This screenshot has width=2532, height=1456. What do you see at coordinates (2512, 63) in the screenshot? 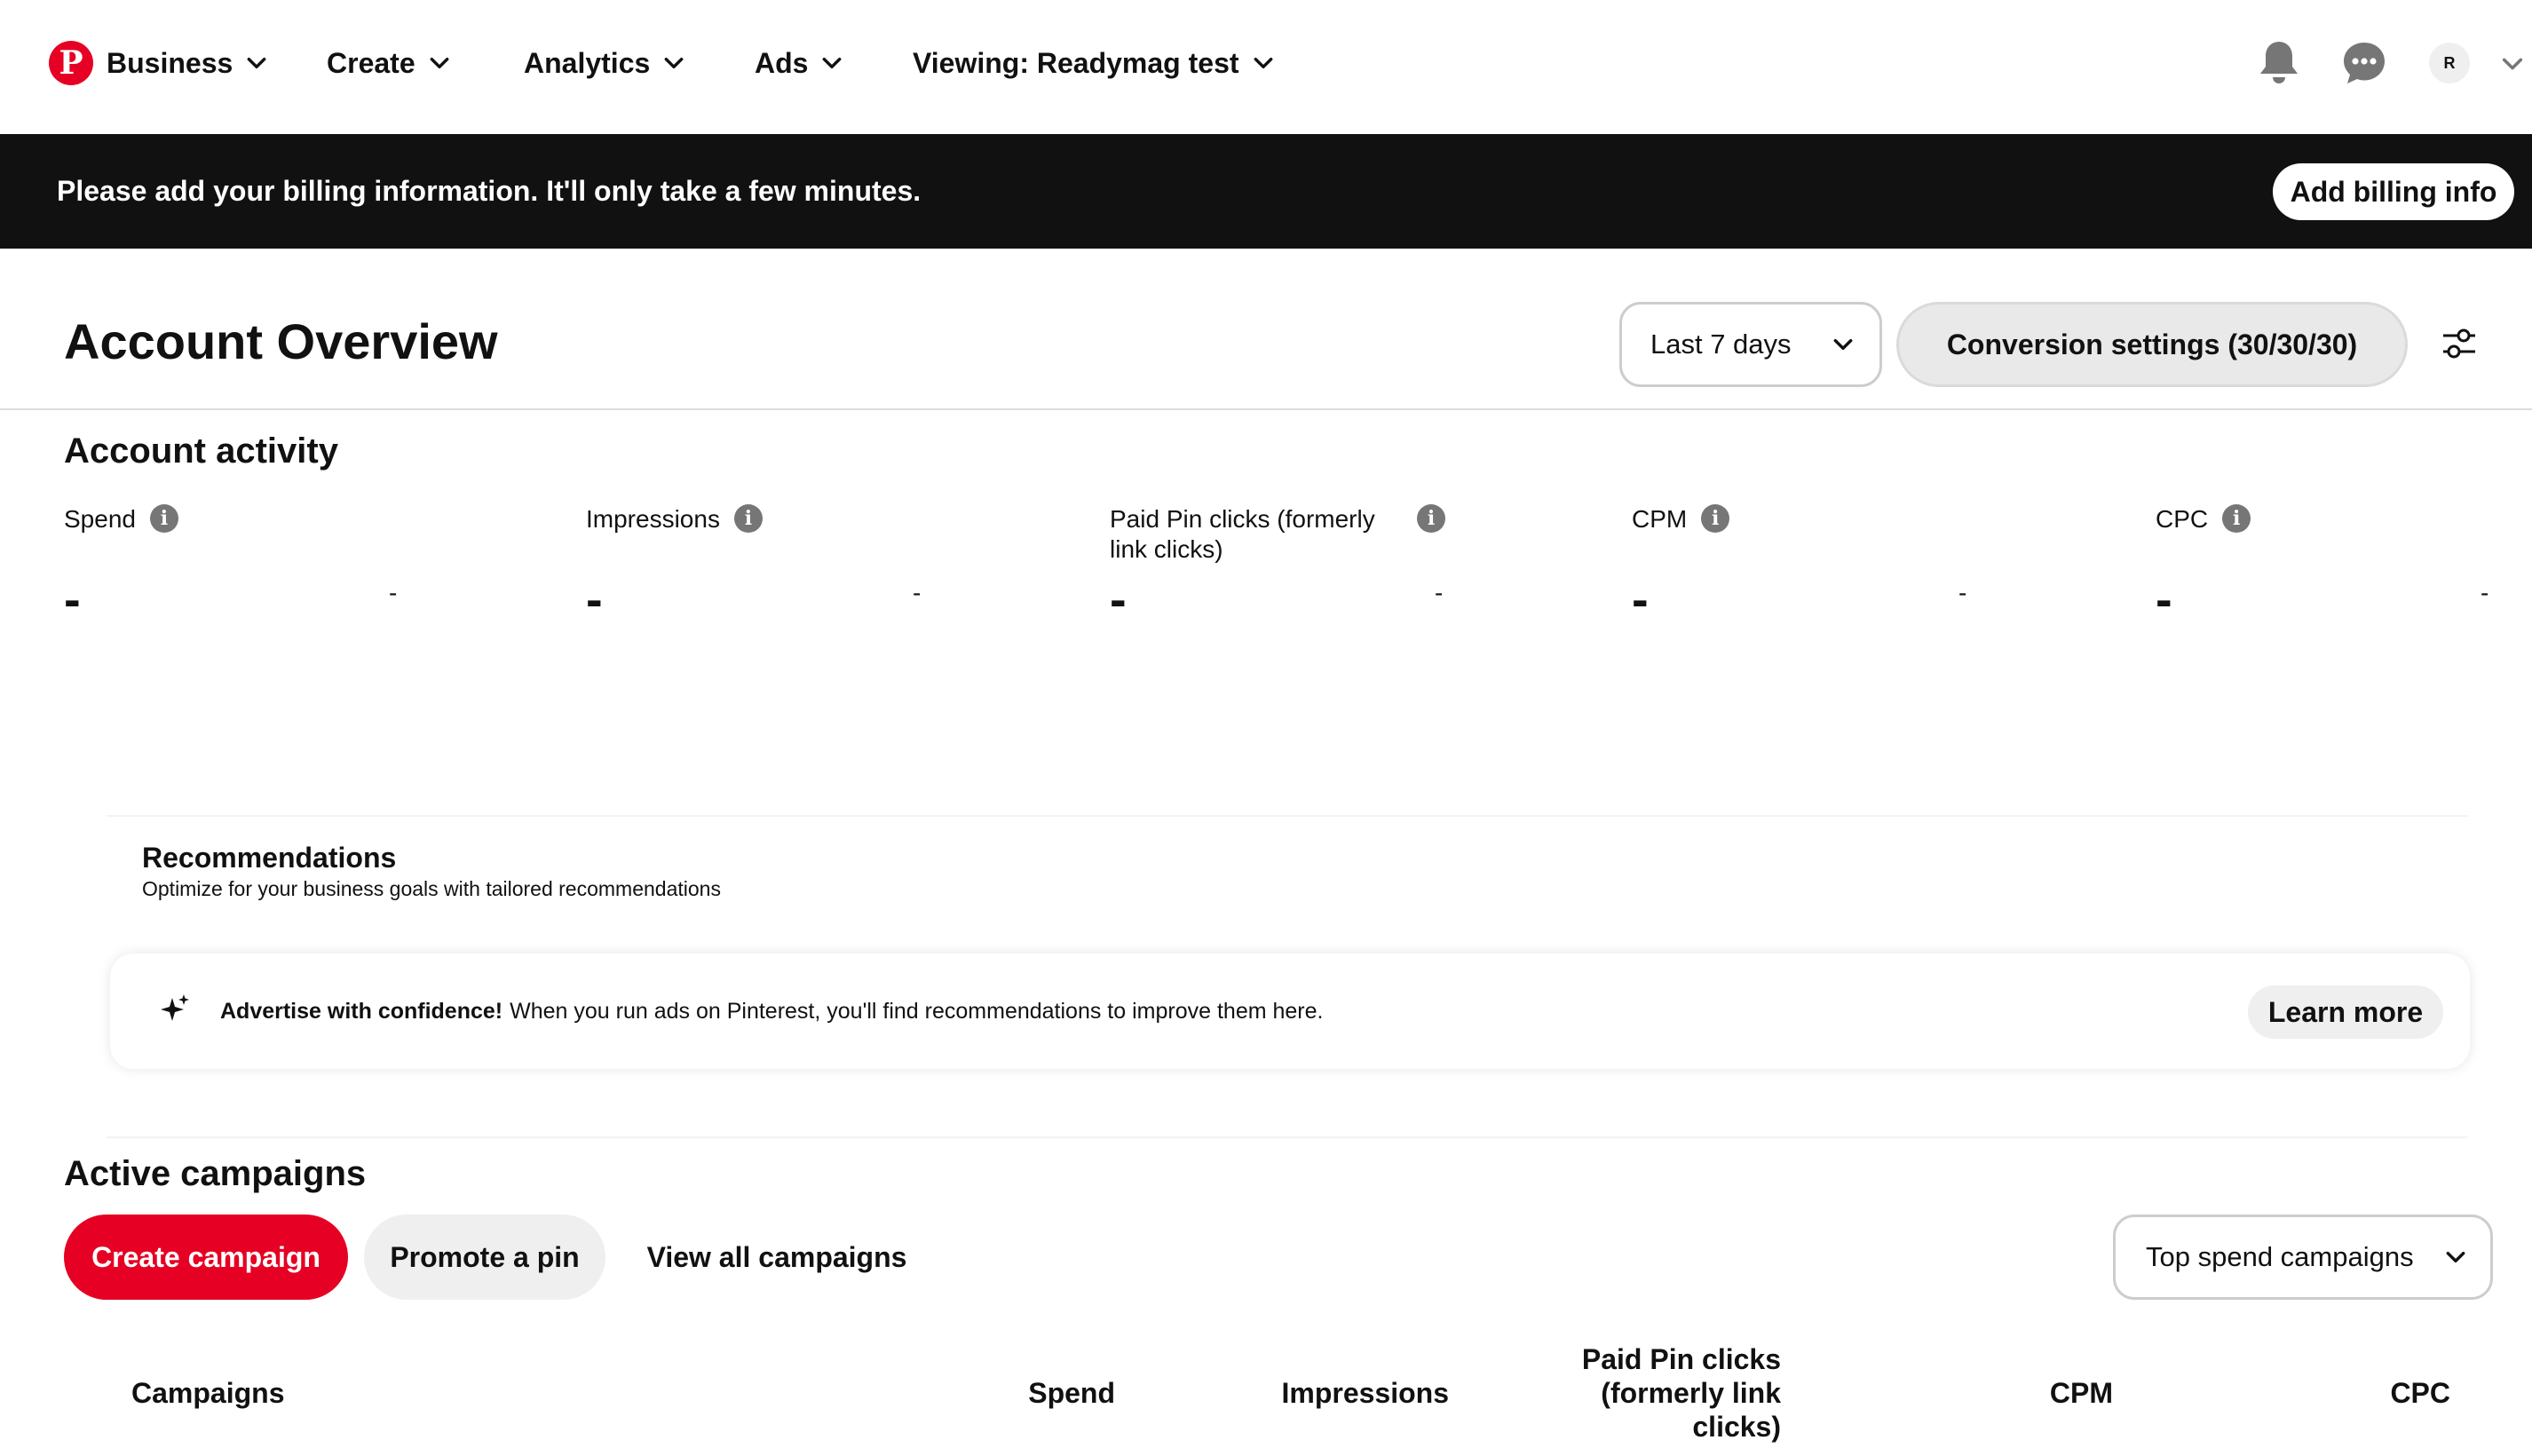
I see `account-menu-chevron-down-icon` at bounding box center [2512, 63].